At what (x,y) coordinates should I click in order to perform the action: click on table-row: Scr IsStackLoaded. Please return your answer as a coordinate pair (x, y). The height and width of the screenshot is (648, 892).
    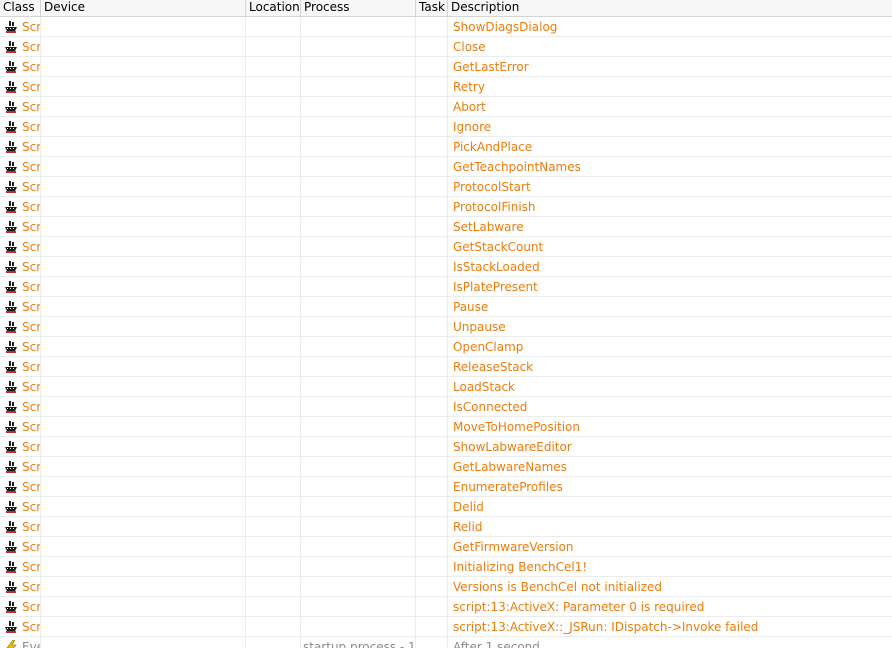
    Looking at the image, I should click on (446, 267).